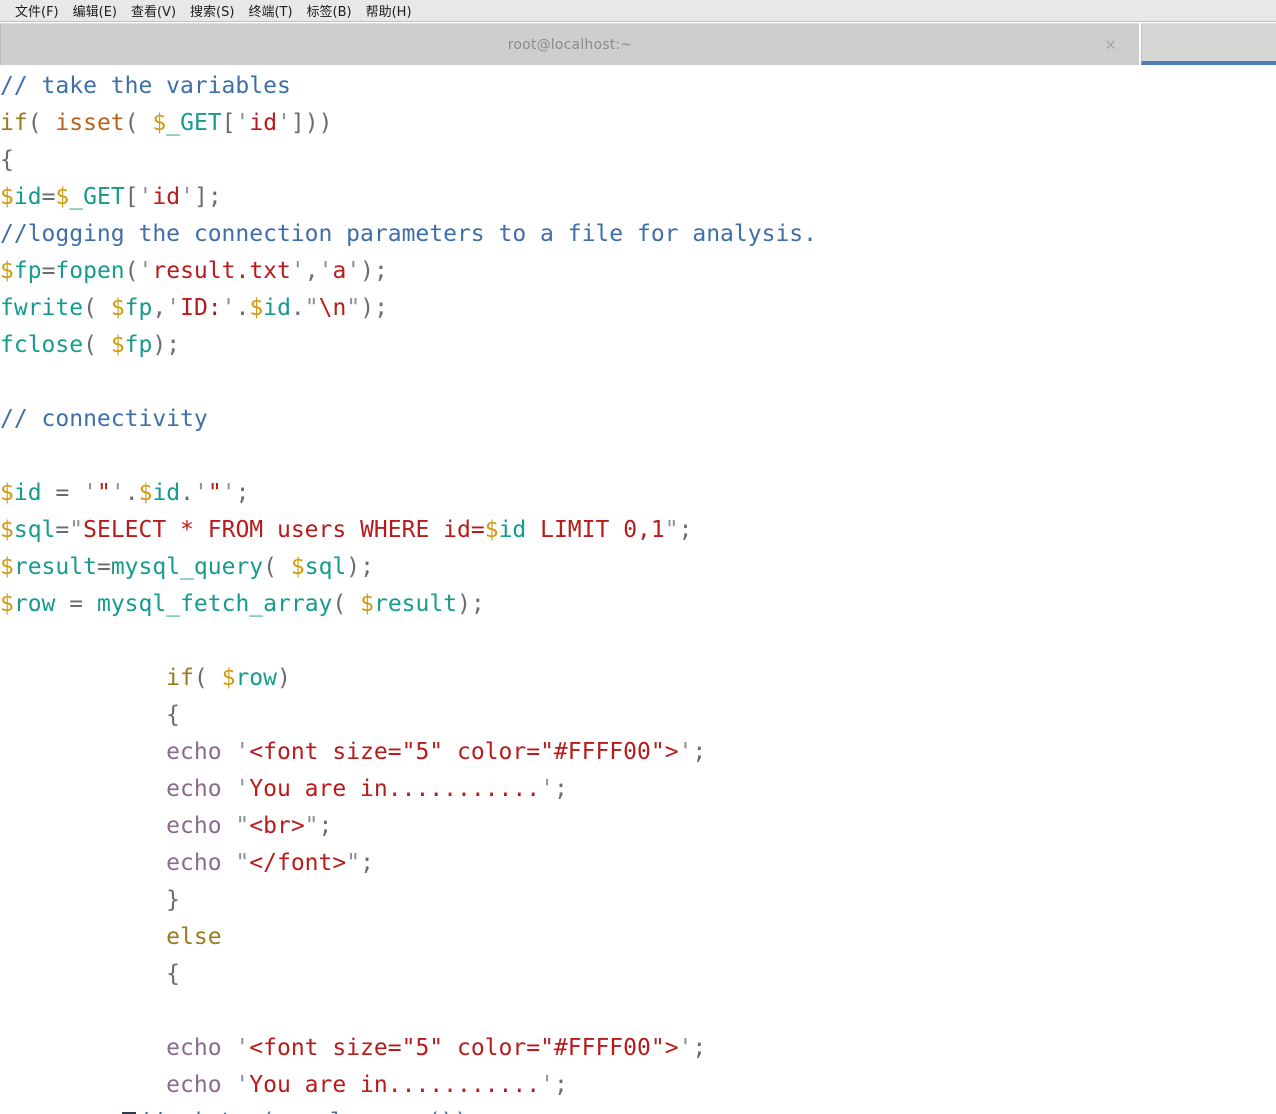  What do you see at coordinates (1208, 44) in the screenshot?
I see `background-window-strip` at bounding box center [1208, 44].